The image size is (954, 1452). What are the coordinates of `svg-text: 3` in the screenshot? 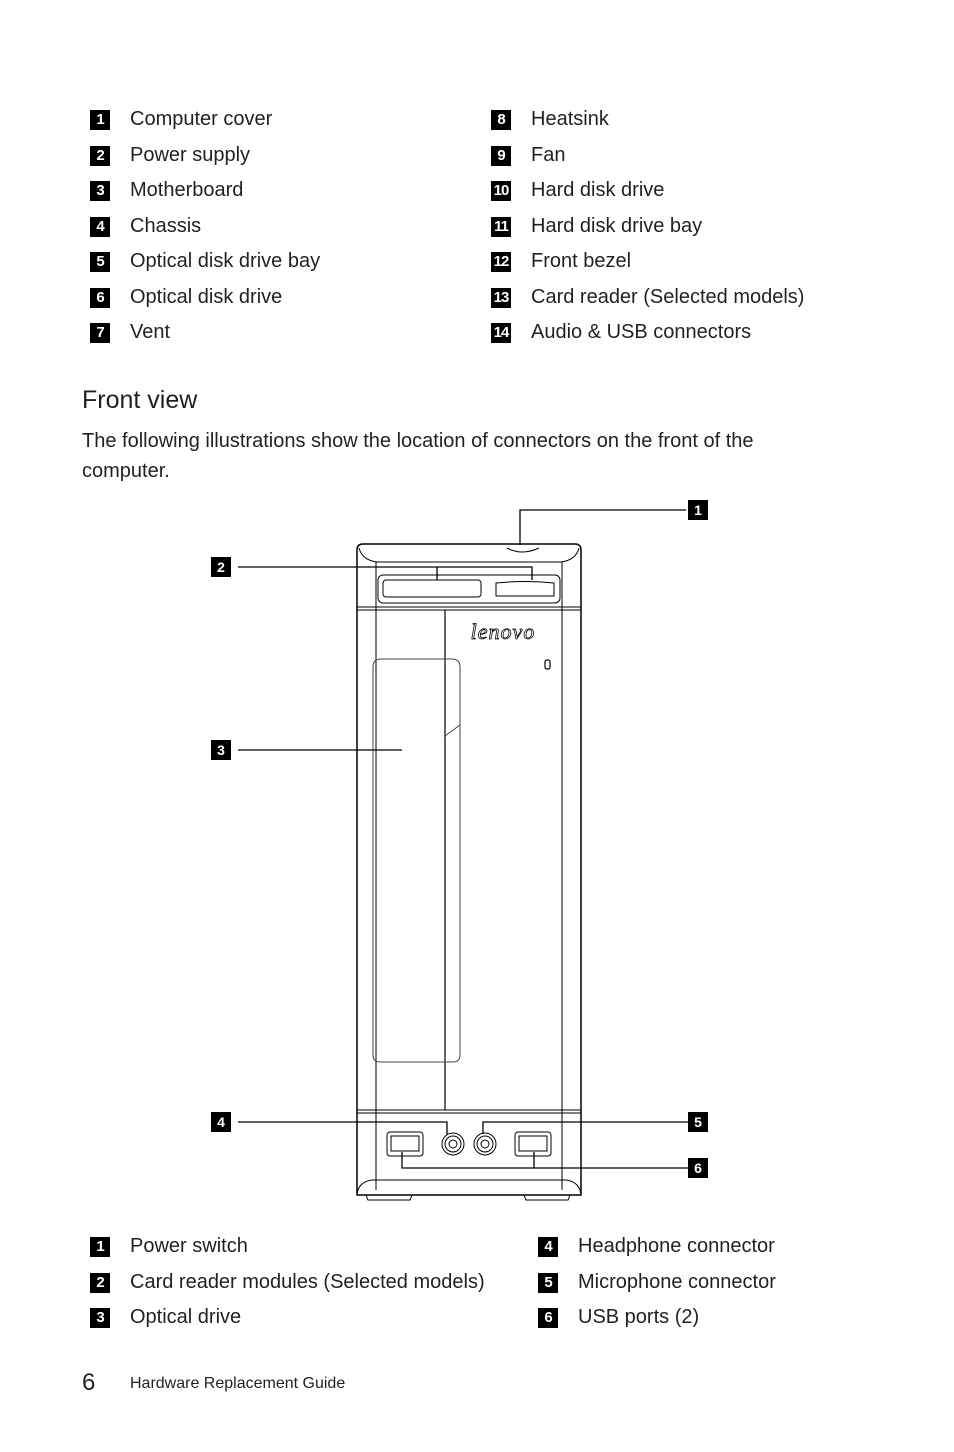 It's located at (221, 750).